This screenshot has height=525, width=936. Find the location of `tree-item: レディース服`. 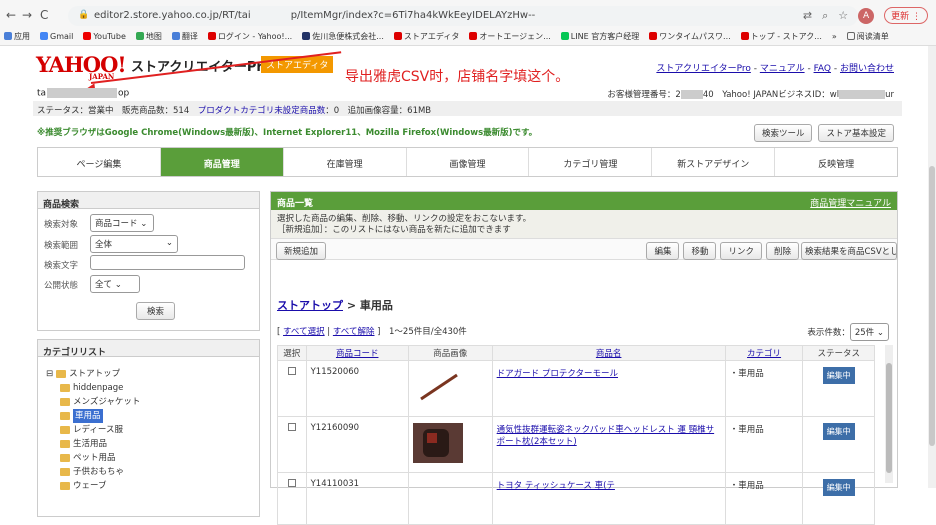

tree-item: レディース服 is located at coordinates (93, 430).